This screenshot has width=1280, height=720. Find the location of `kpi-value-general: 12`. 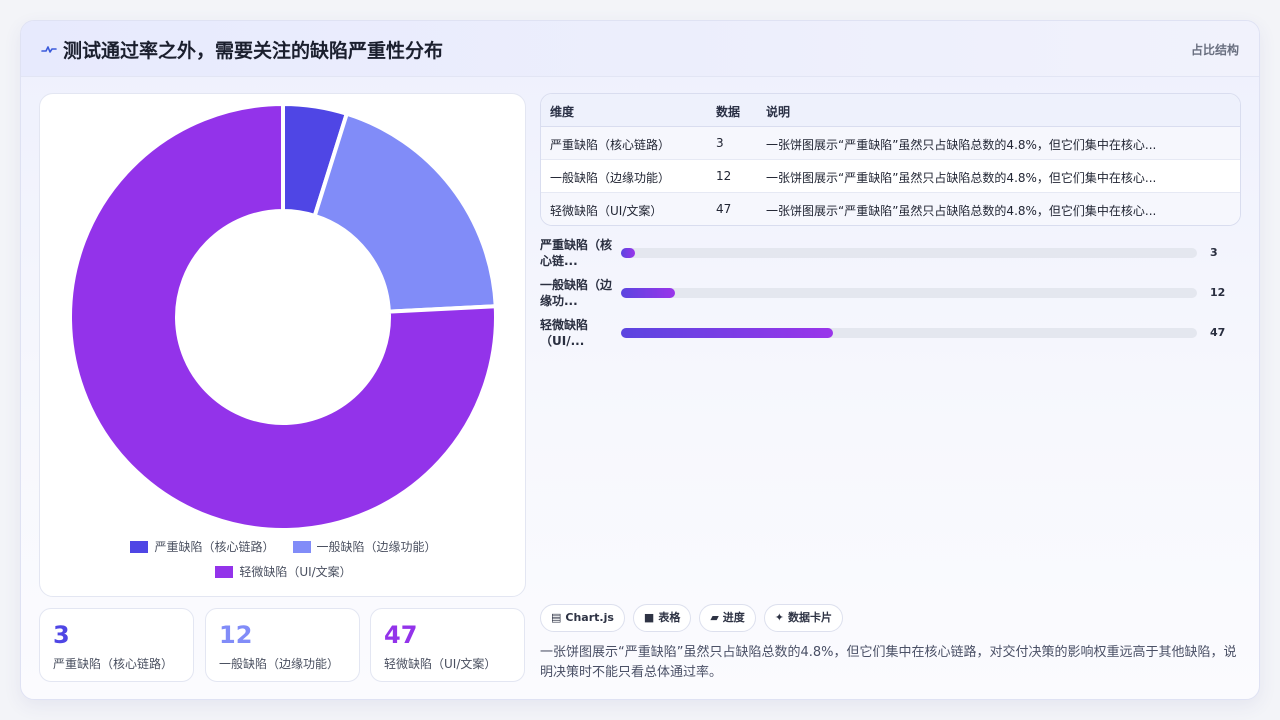

kpi-value-general: 12 is located at coordinates (236, 635).